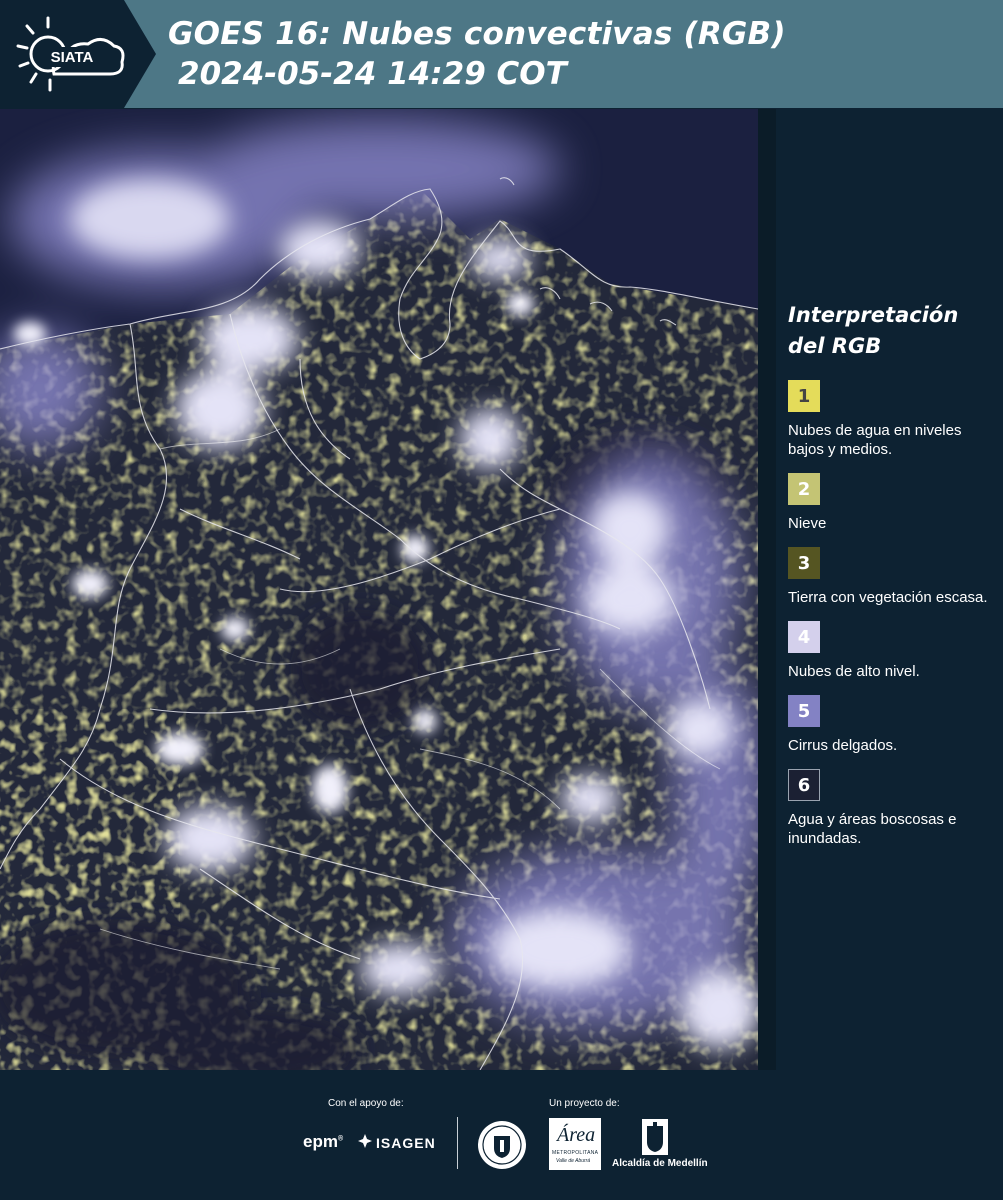 The width and height of the screenshot is (1003, 1200). I want to click on legend-item: 3 Tierra con vegetación escasa., so click(890, 577).